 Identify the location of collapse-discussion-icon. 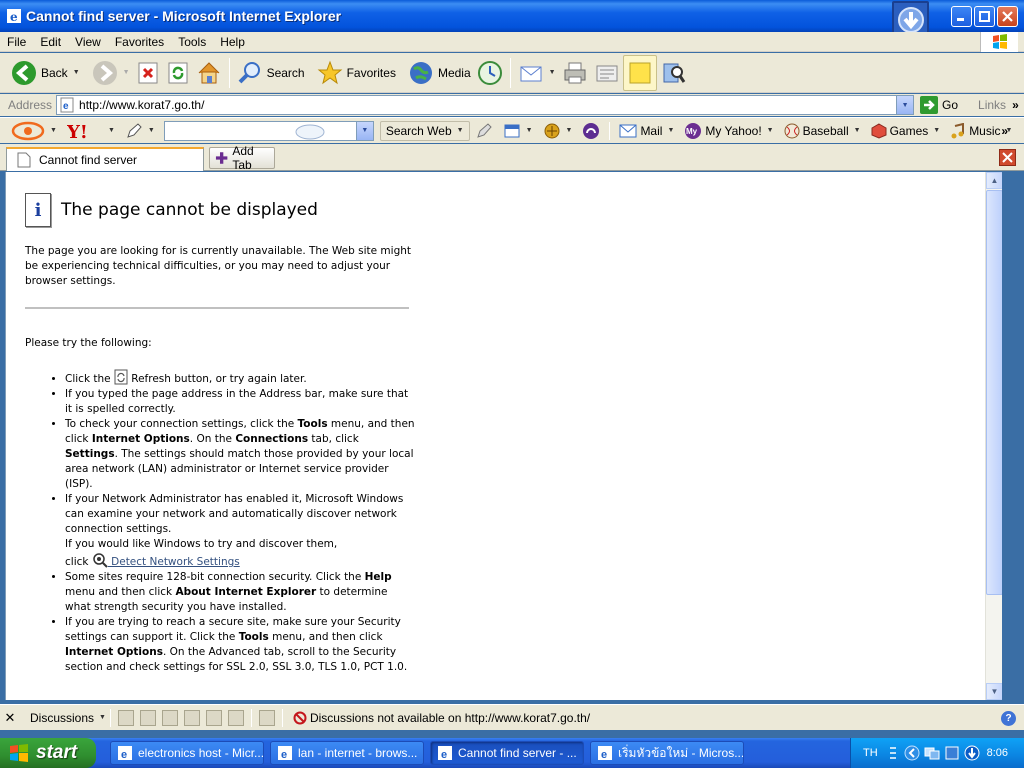
(169, 717).